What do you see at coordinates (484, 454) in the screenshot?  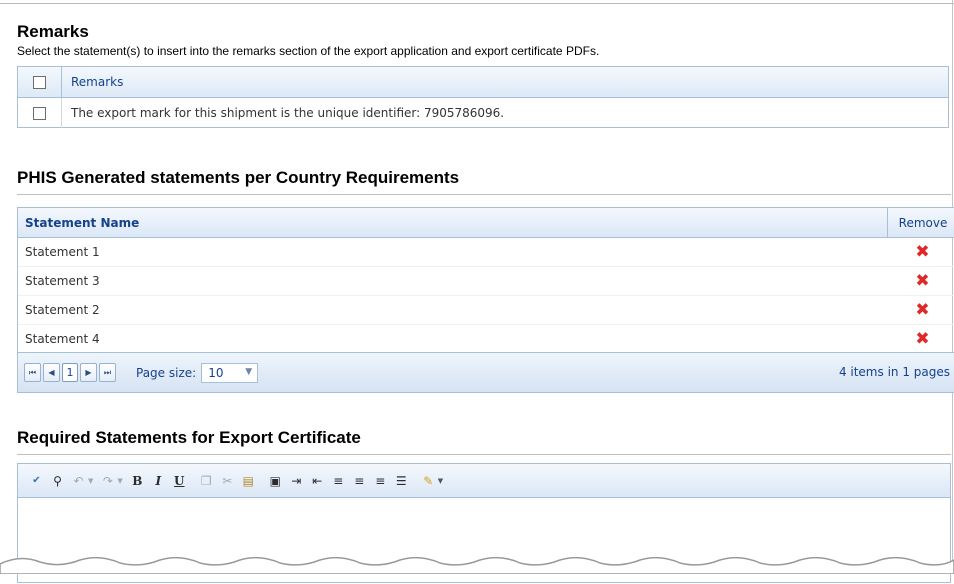 I see `required-title-divider` at bounding box center [484, 454].